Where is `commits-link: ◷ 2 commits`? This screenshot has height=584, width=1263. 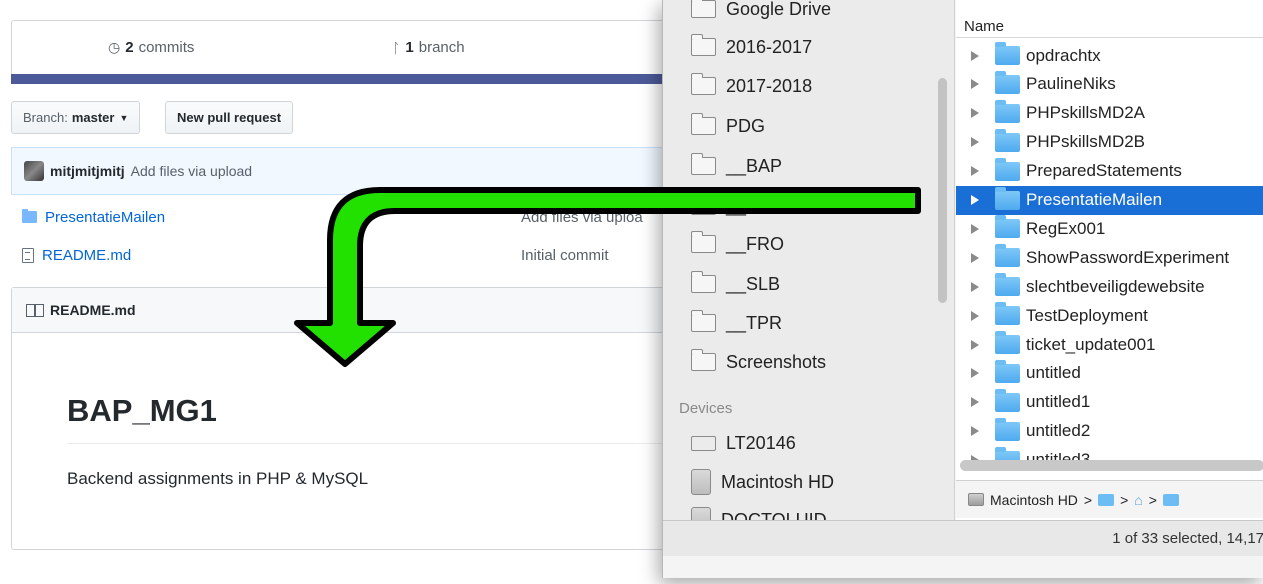
commits-link: ◷ 2 commits is located at coordinates (151, 47).